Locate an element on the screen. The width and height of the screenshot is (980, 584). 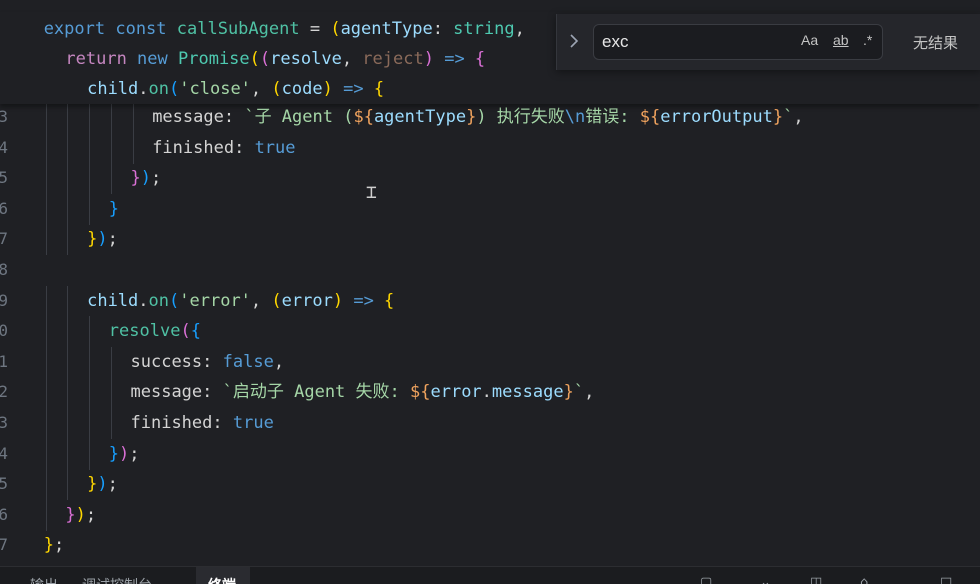
code-token: `启动子 Agent 失败: is located at coordinates (316, 392).